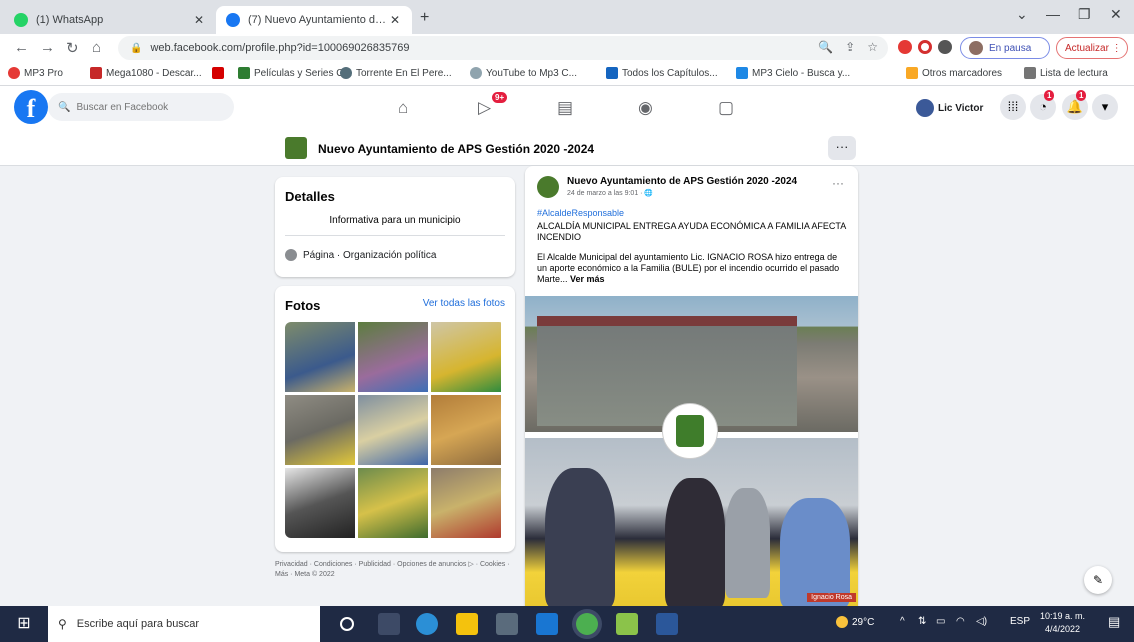  I want to click on menu-grid-icon: ⁞⁞⁞, so click(1013, 107).